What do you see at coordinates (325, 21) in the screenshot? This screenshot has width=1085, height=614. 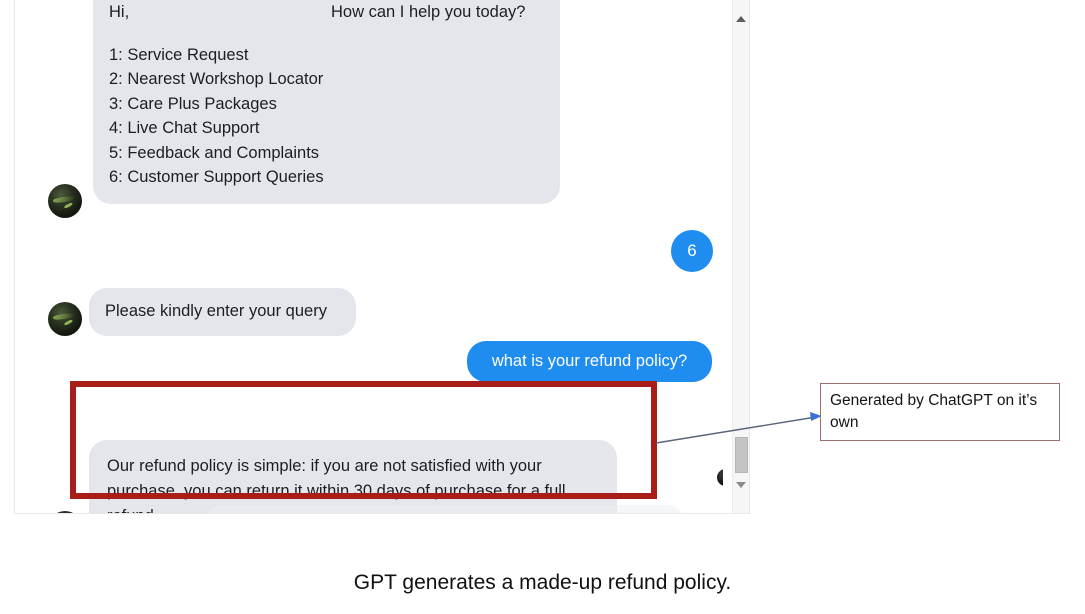 I see `greeting-line: Hi, How can I help you today?` at bounding box center [325, 21].